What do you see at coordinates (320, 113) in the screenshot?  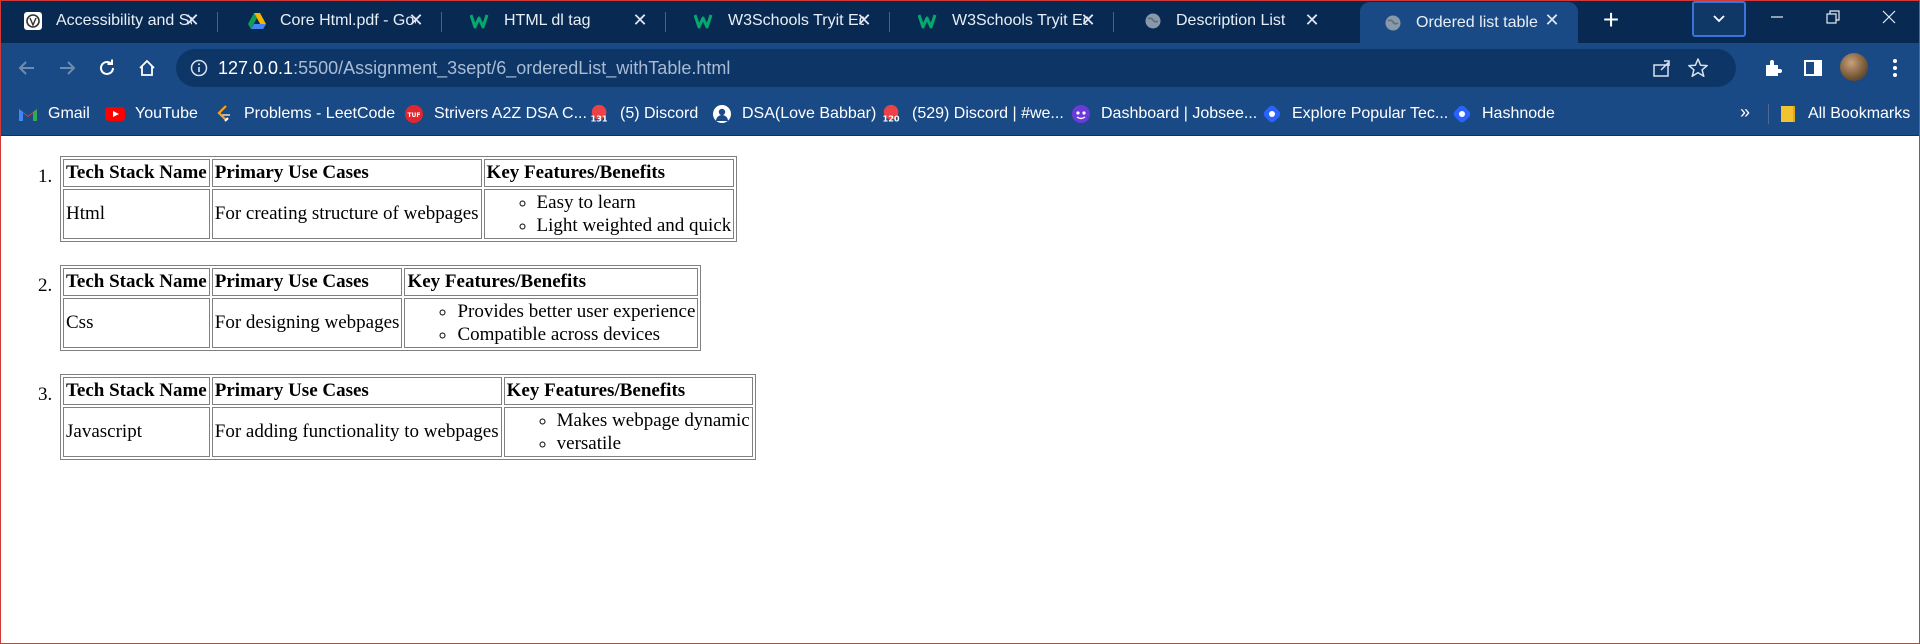 I see `bookmark-label: Problems - LeetCode` at bounding box center [320, 113].